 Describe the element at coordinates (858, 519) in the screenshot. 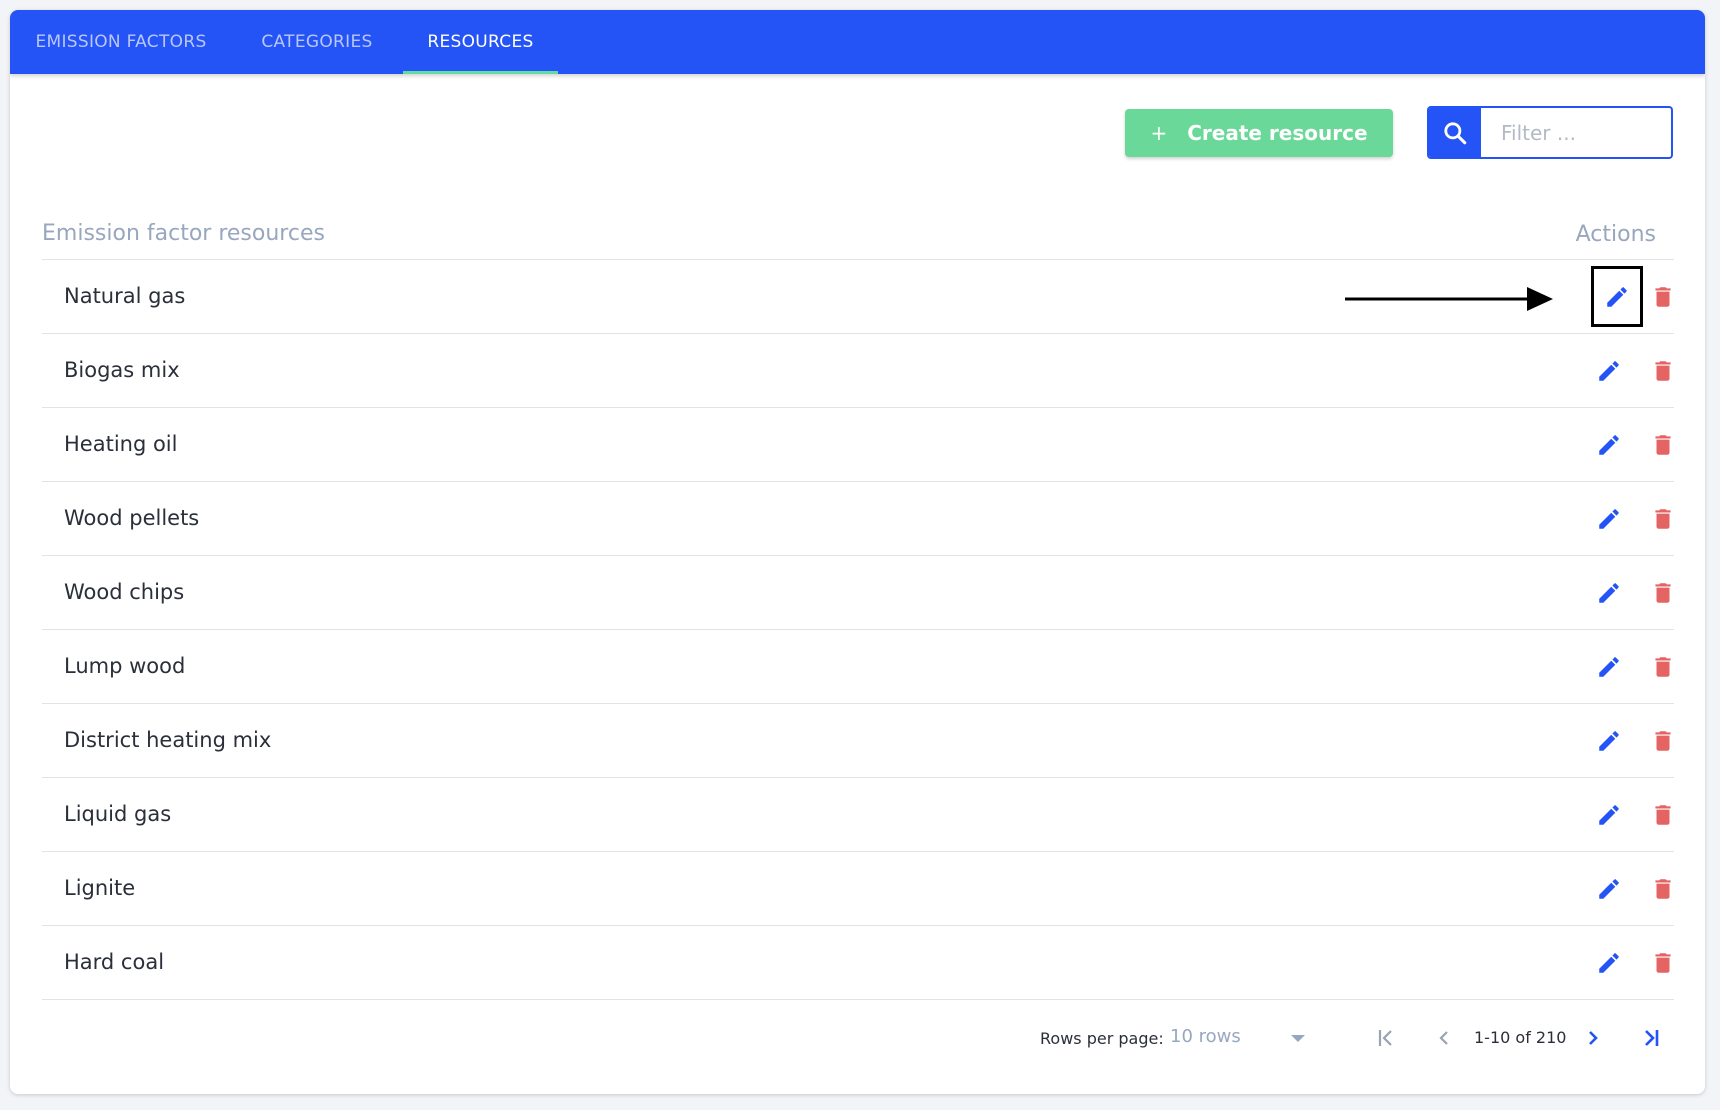

I see `table-row: Wood pellets` at that location.